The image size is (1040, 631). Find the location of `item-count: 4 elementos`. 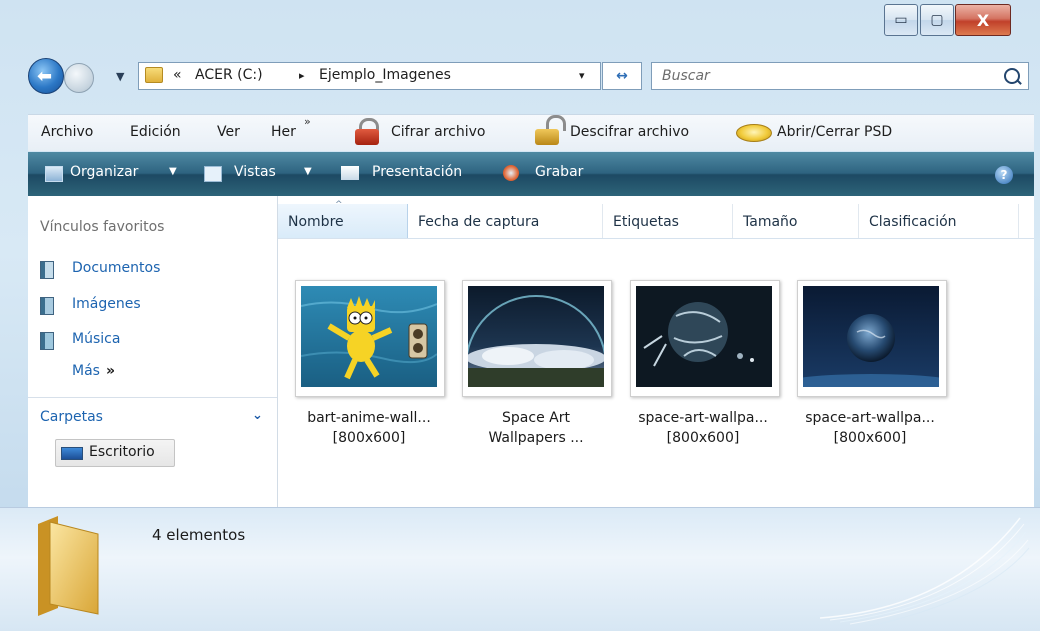

item-count: 4 elementos is located at coordinates (199, 535).